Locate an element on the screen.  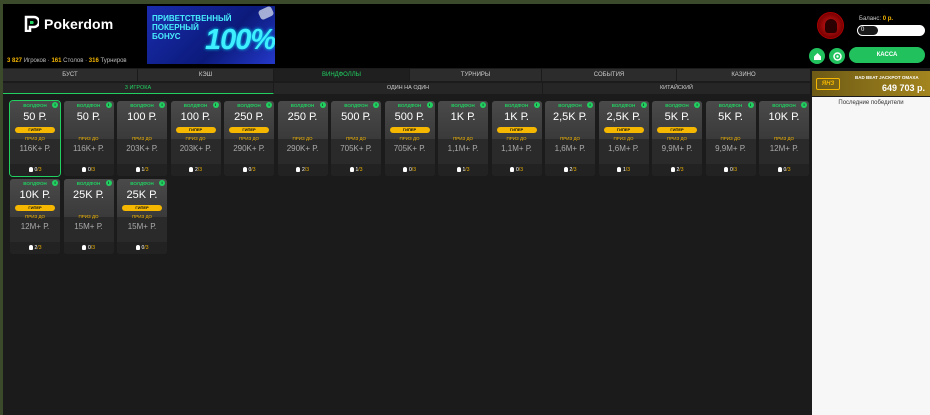
tournament-card: ВОЛДФОН i 1K Р. ГИПЕР ПРИЗ ДО 1,1M+ Р. 0/3 is located at coordinates (516, 138).